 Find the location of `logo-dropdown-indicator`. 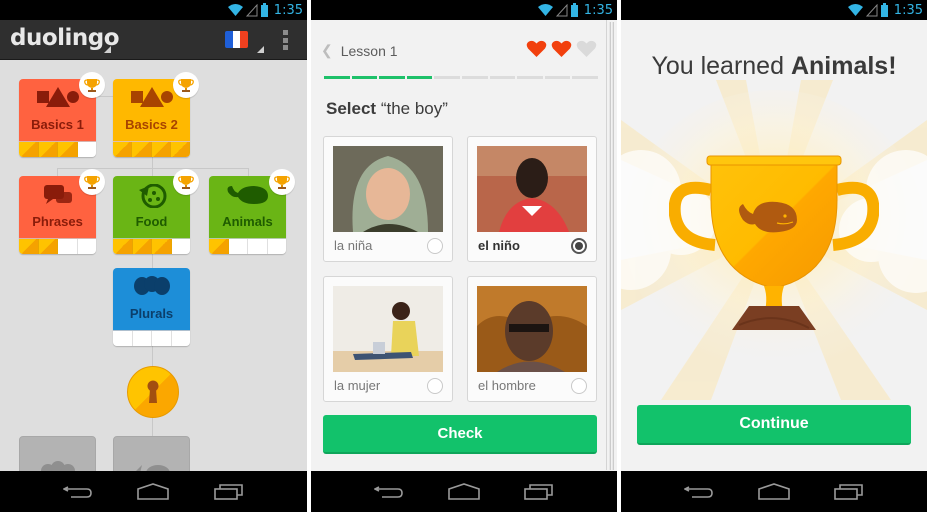

logo-dropdown-indicator is located at coordinates (107, 49).